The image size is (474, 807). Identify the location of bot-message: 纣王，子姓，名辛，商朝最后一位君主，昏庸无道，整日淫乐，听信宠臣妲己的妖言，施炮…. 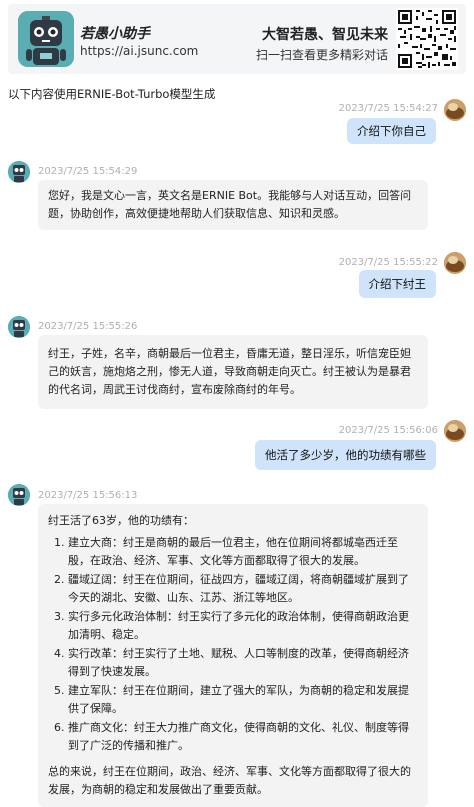
(233, 372).